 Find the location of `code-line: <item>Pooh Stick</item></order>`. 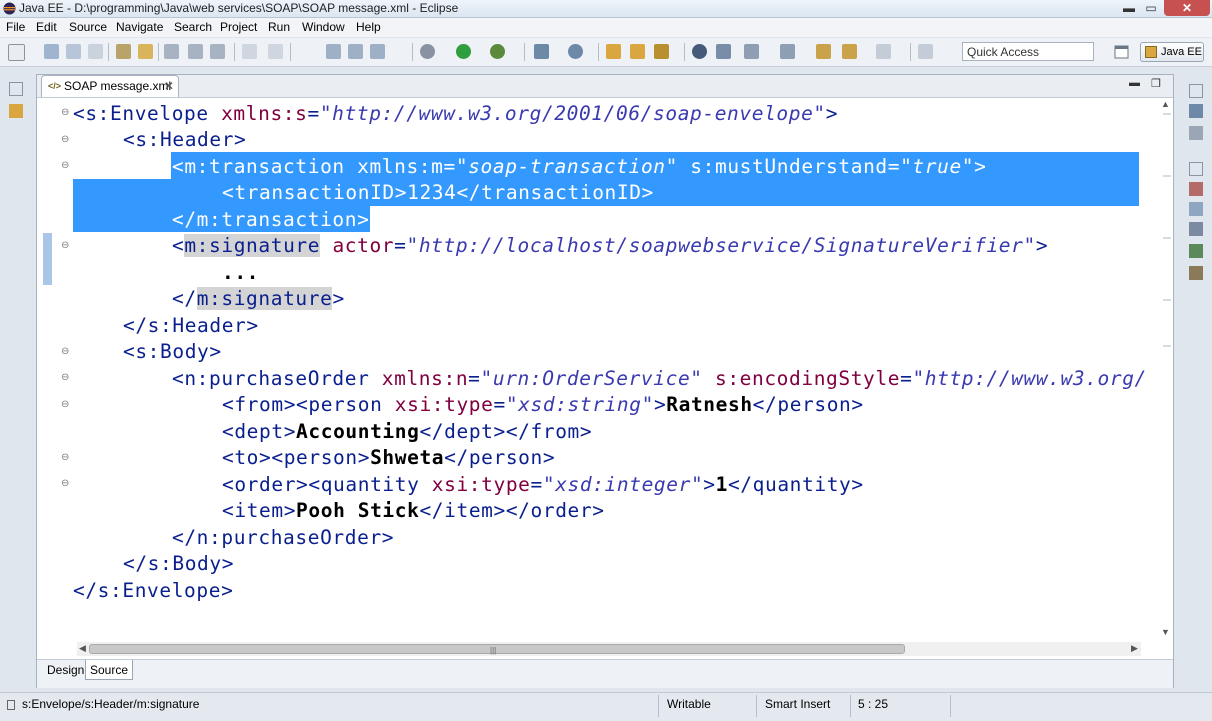

code-line: <item>Pooh Stick</item></order> is located at coordinates (413, 510).